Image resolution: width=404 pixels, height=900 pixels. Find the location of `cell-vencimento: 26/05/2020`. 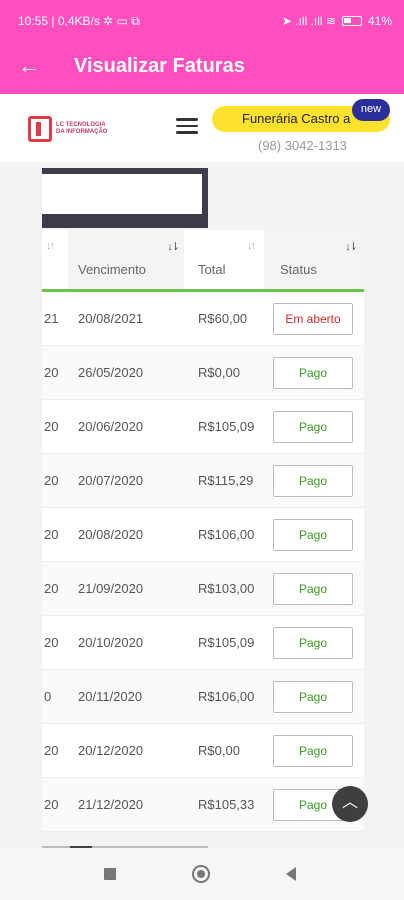

cell-vencimento: 26/05/2020 is located at coordinates (111, 372).